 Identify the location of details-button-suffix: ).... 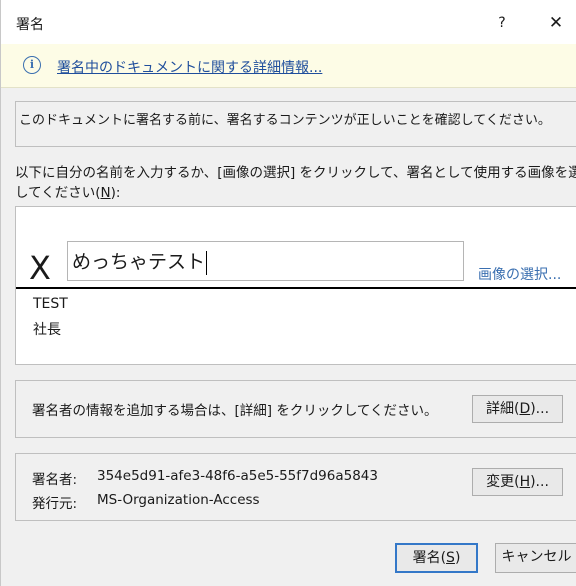
(540, 409).